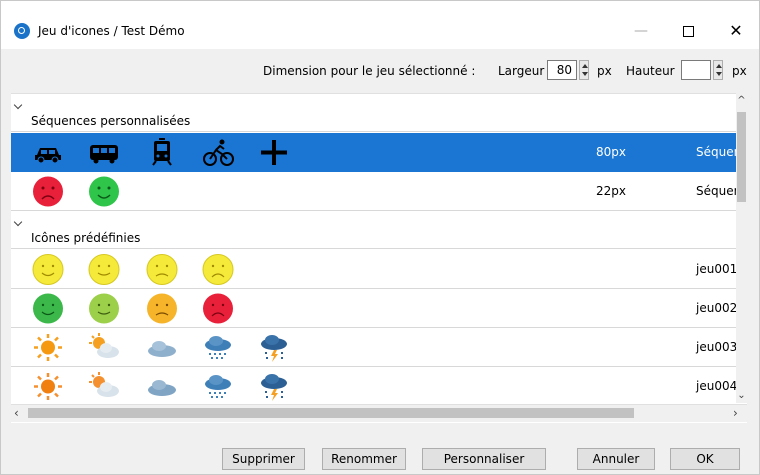 This screenshot has height=475, width=760. Describe the element at coordinates (380, 25) in the screenshot. I see `title-bar: Jeu d'icones / Test Démo — ✕` at that location.